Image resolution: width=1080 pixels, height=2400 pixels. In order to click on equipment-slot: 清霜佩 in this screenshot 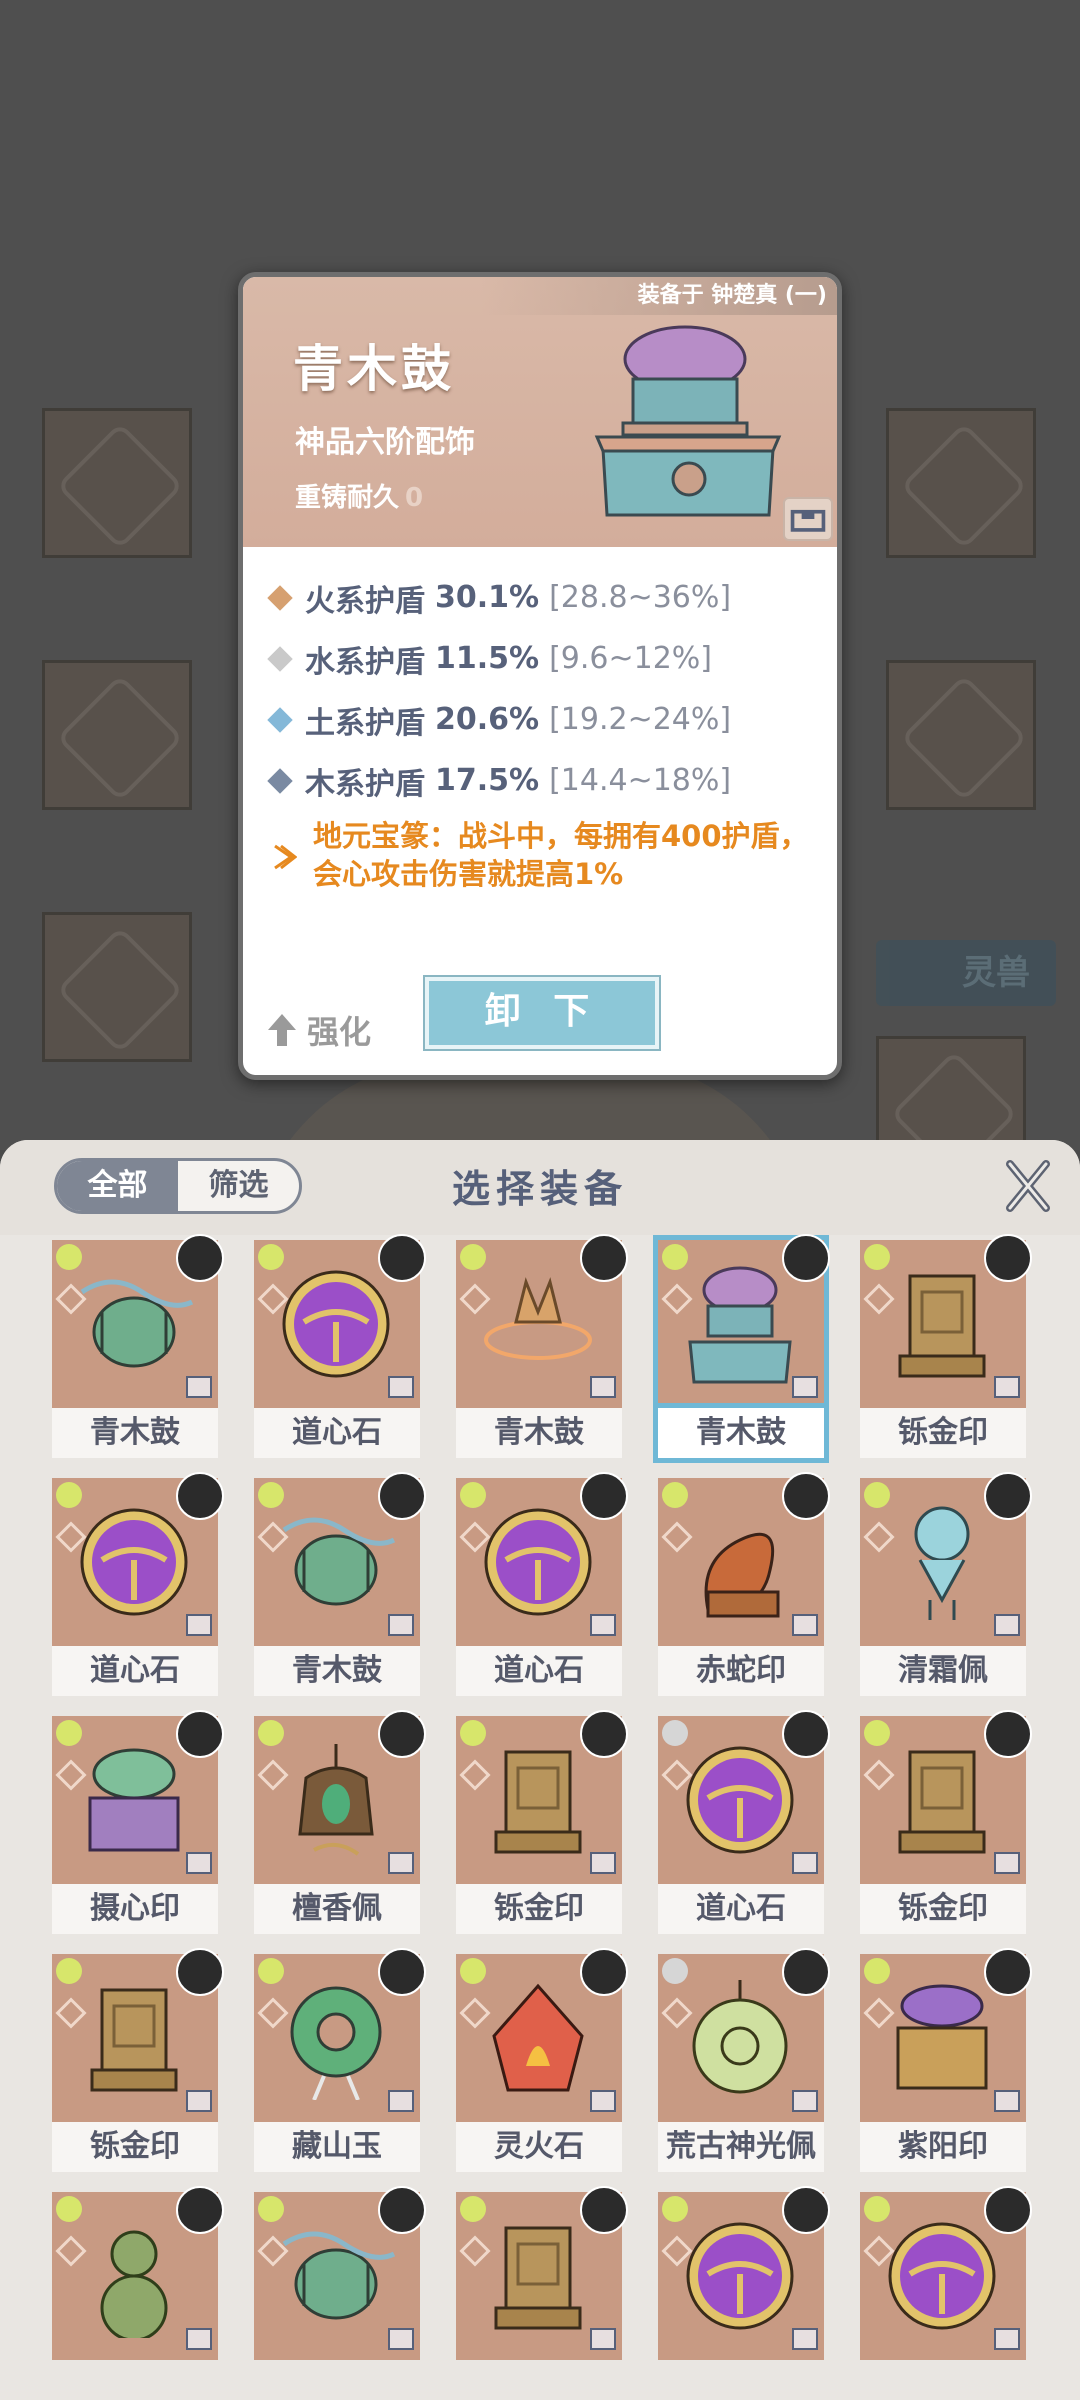, I will do `click(946, 1584)`.